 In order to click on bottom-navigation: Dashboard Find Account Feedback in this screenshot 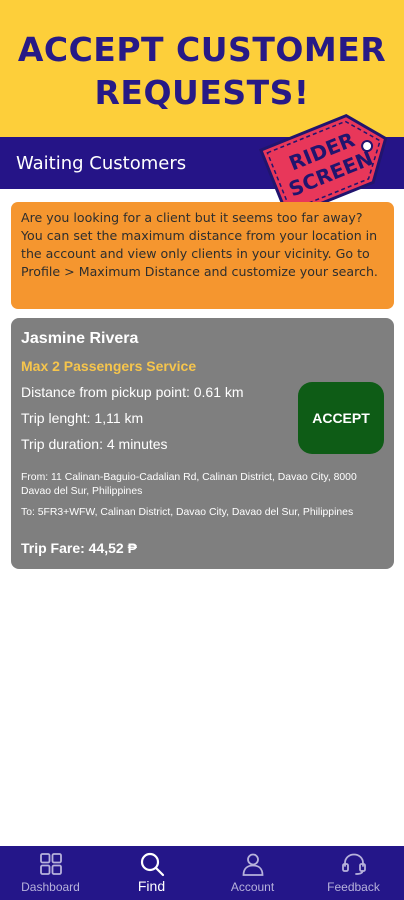, I will do `click(202, 873)`.